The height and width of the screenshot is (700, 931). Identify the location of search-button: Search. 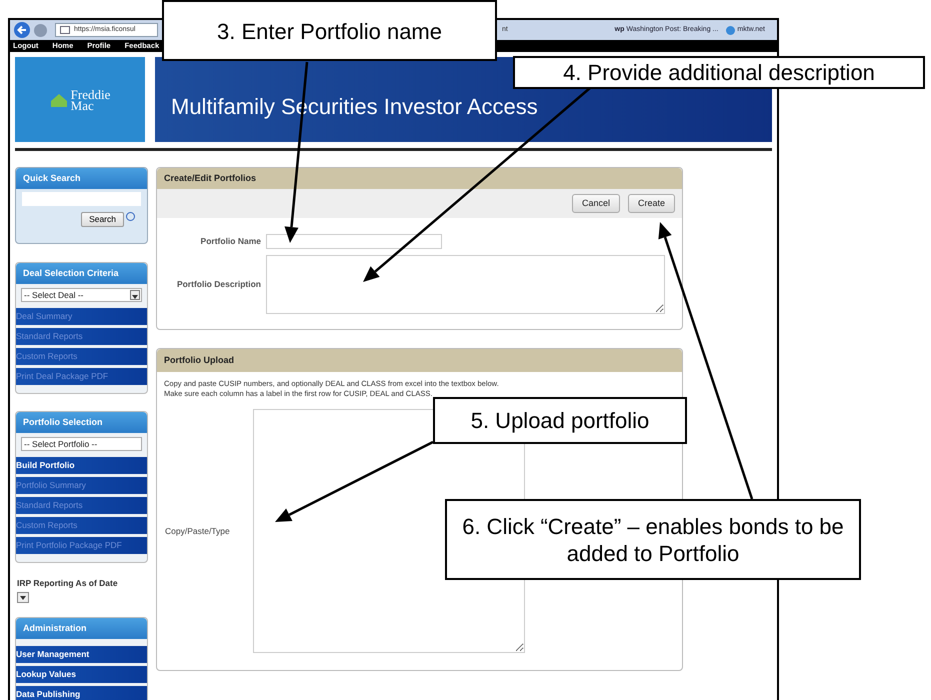
(102, 219).